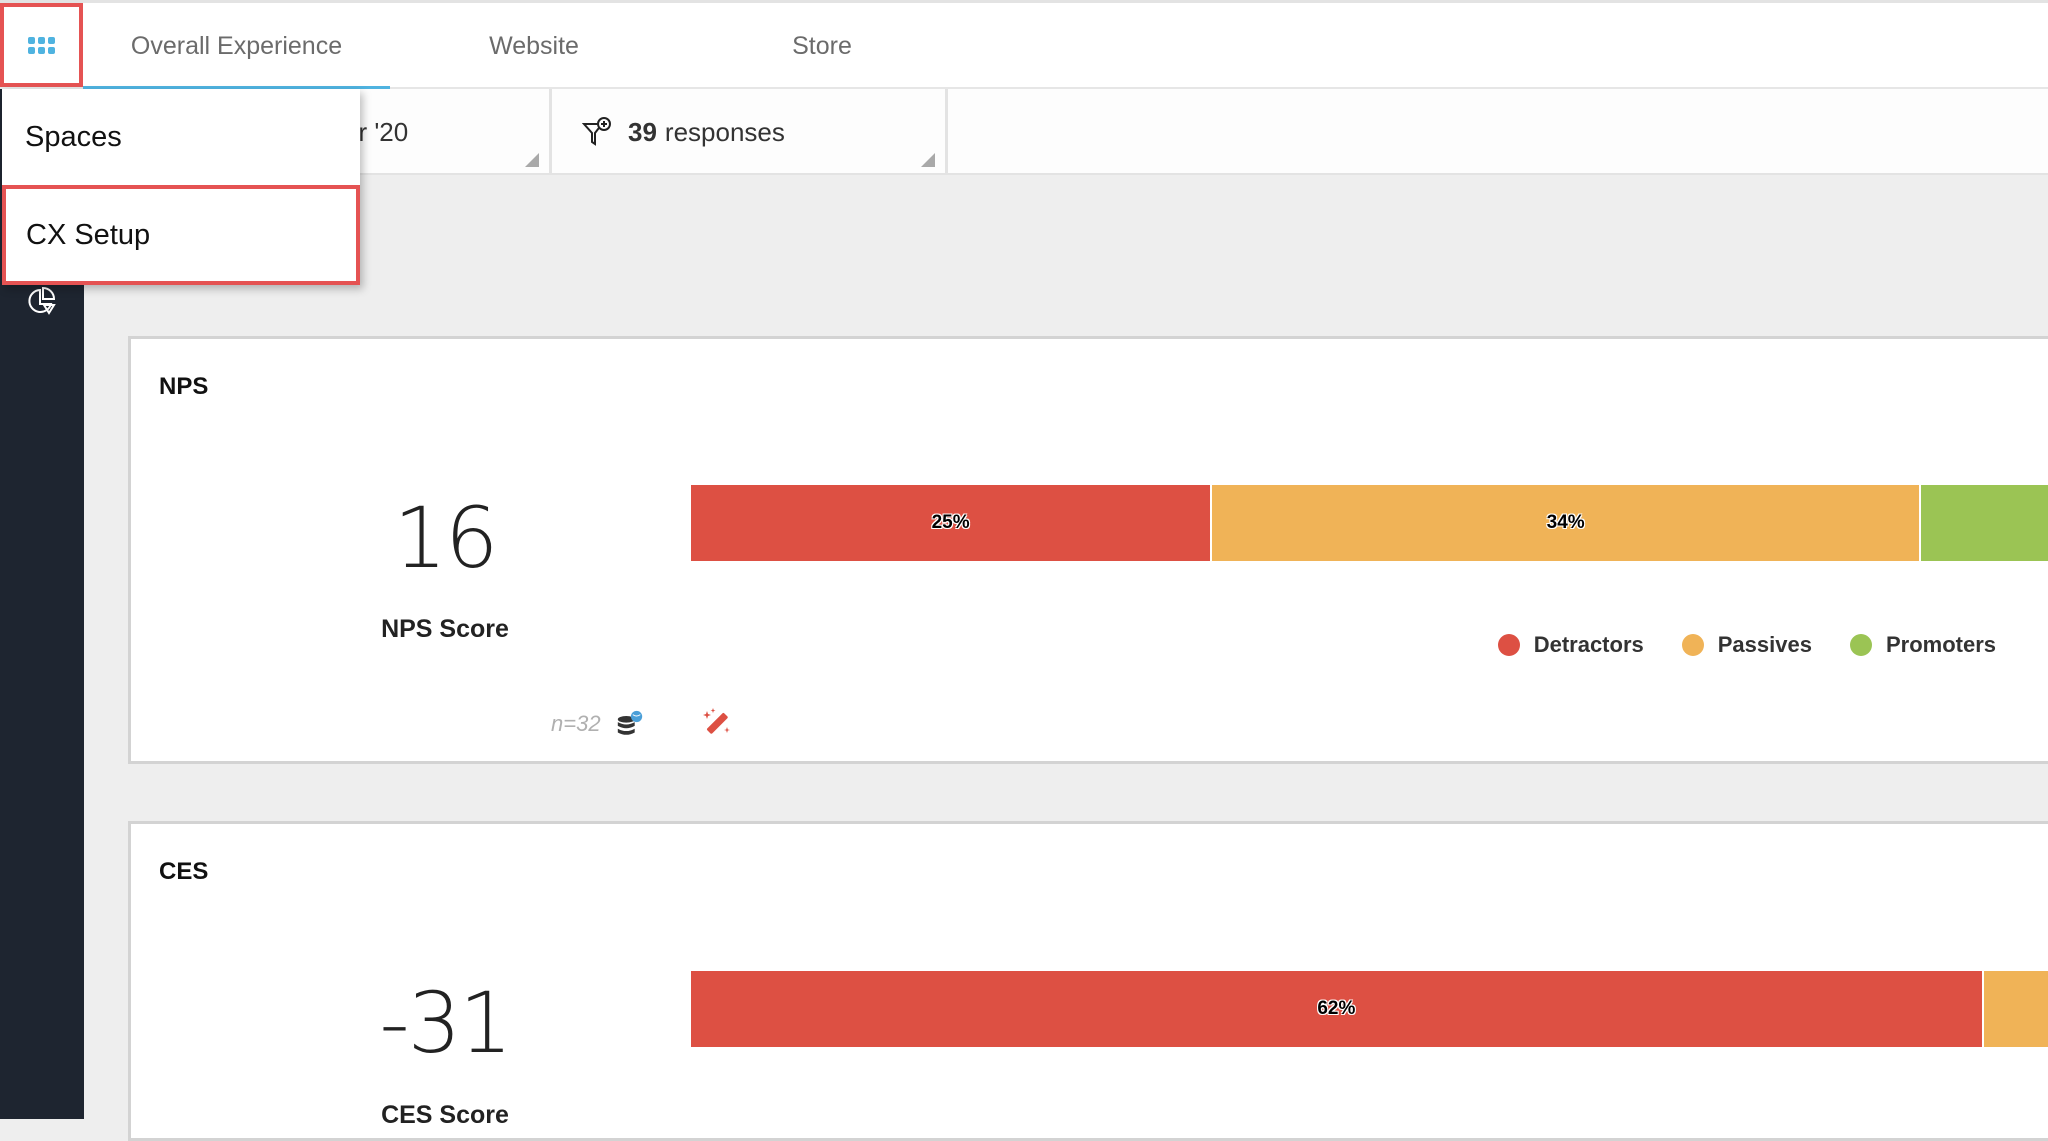  I want to click on tab-store: Store, so click(822, 46).